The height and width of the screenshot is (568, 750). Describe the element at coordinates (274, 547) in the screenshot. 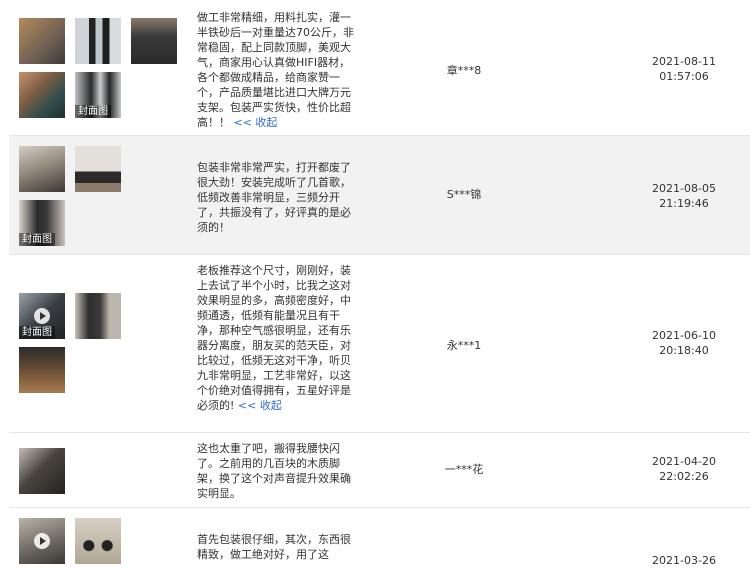

I see `review-text: 首先包装很仔细，其次，东西很精致，做工绝对好，用了这` at that location.